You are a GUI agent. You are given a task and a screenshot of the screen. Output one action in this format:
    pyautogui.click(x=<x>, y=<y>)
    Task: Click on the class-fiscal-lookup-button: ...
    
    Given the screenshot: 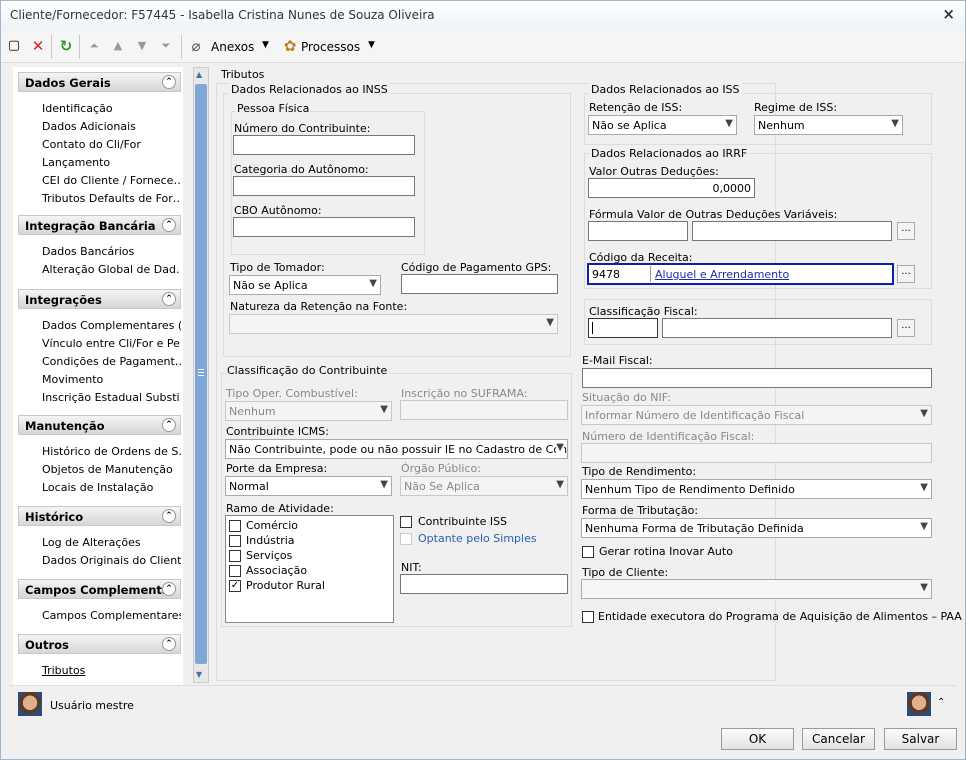 What is the action you would take?
    pyautogui.click(x=906, y=328)
    